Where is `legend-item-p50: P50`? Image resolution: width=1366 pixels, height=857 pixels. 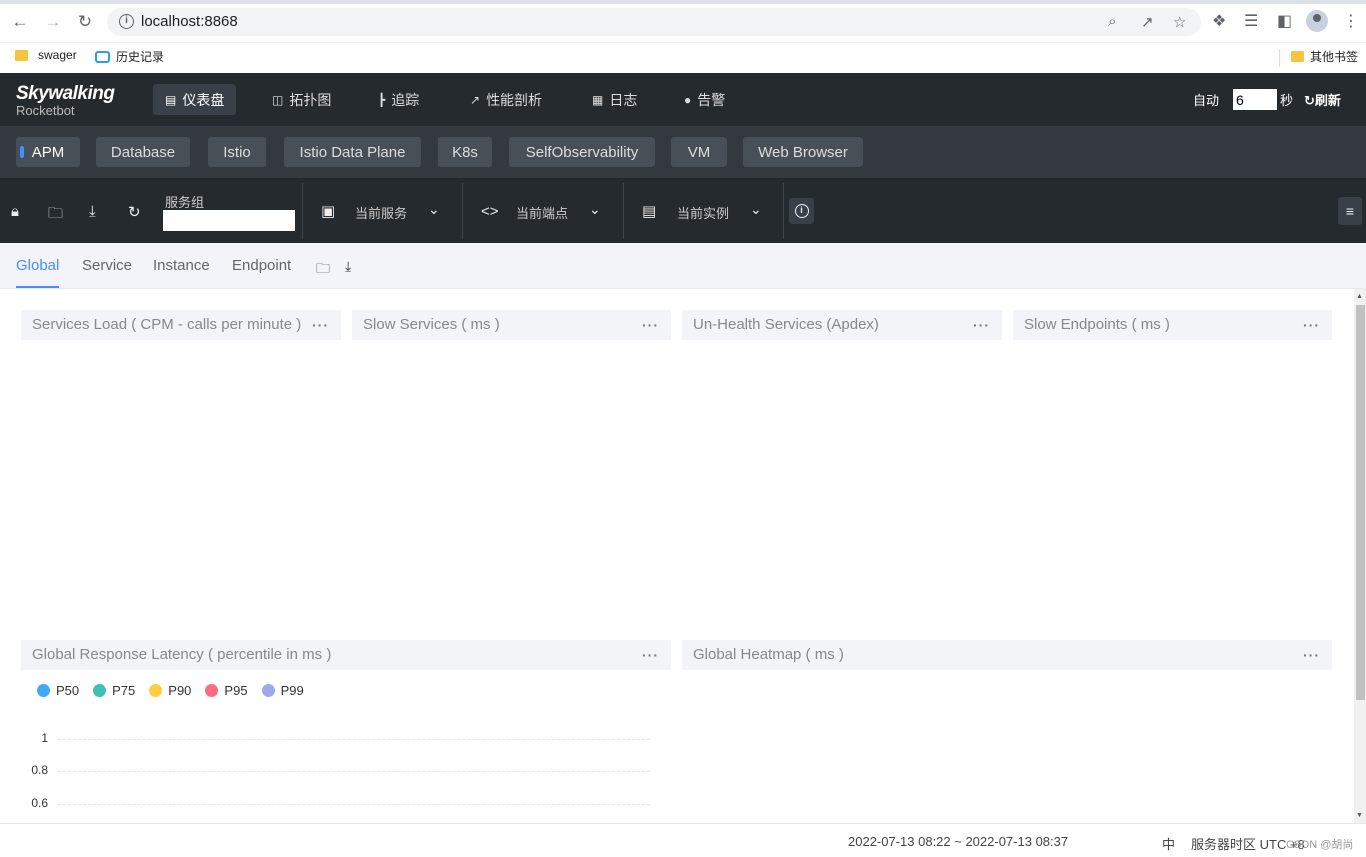 legend-item-p50: P50 is located at coordinates (58, 690).